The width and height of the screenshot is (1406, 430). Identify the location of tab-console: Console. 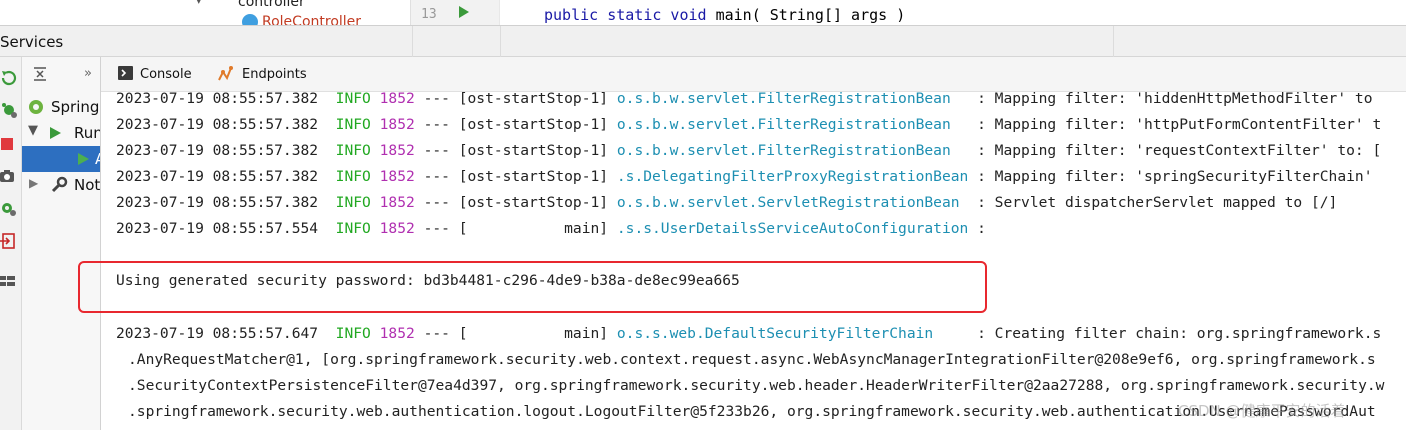
(155, 74).